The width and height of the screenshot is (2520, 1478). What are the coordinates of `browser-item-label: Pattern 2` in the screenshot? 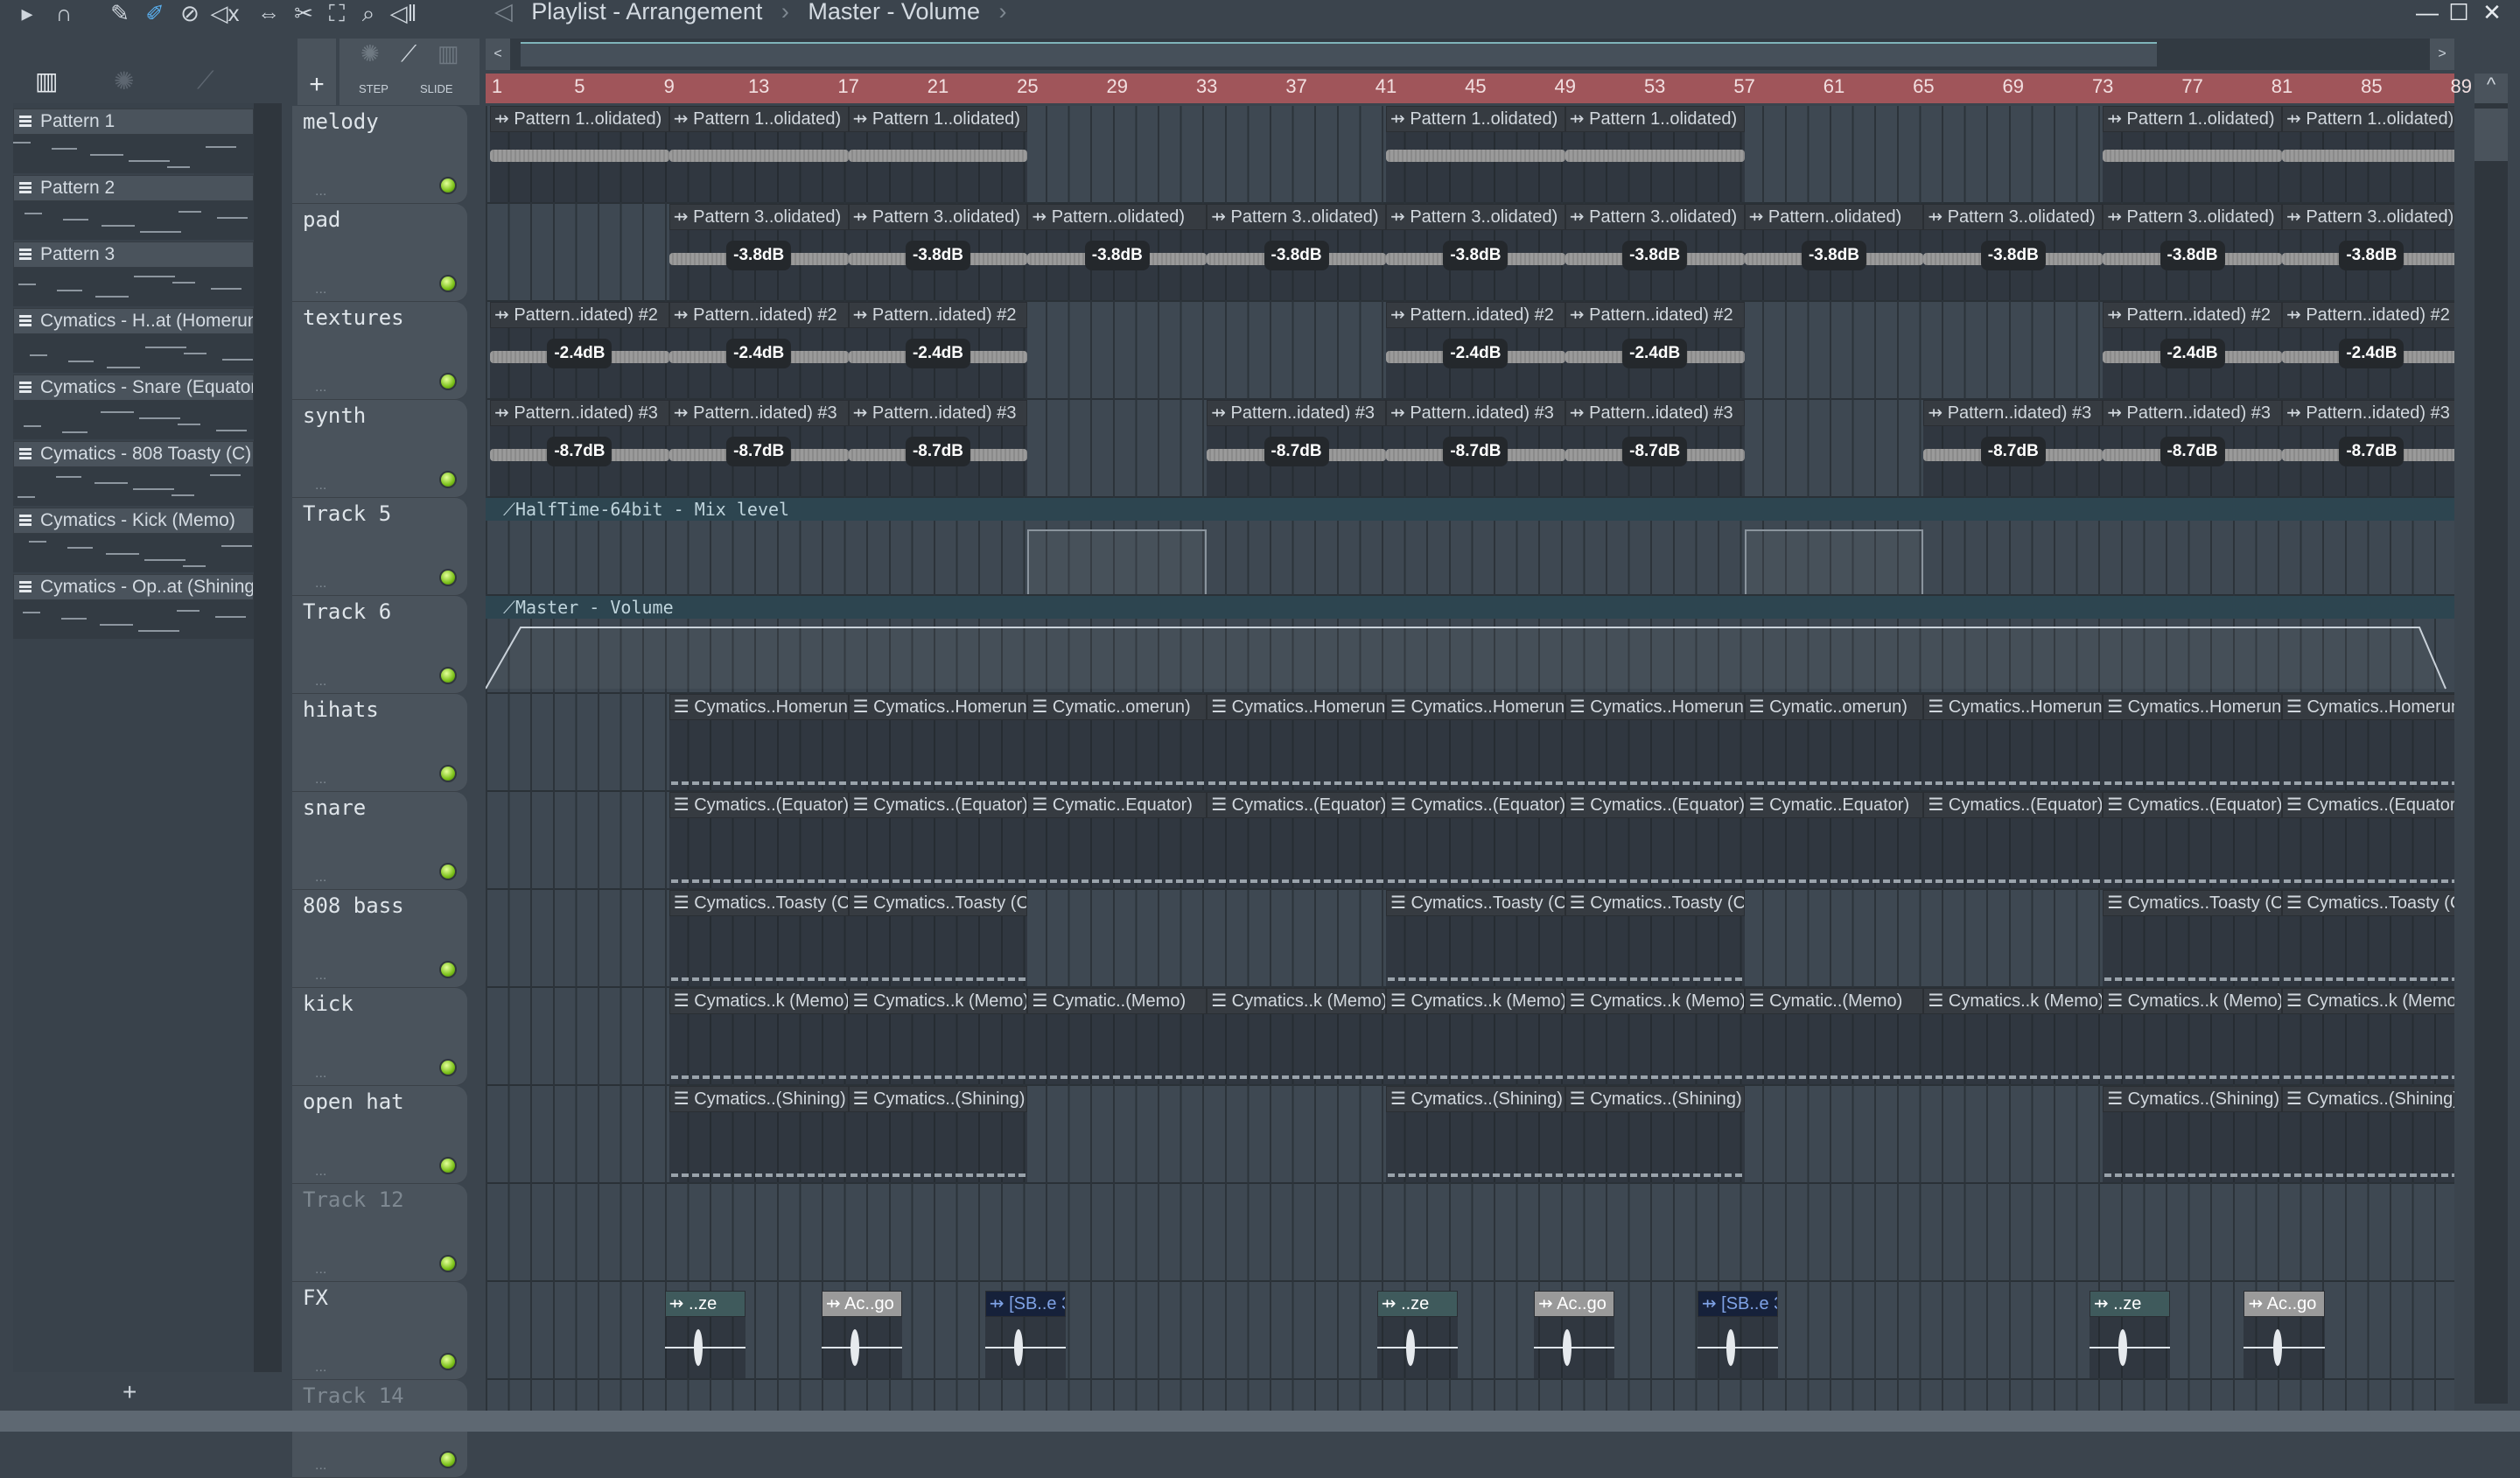 It's located at (133, 188).